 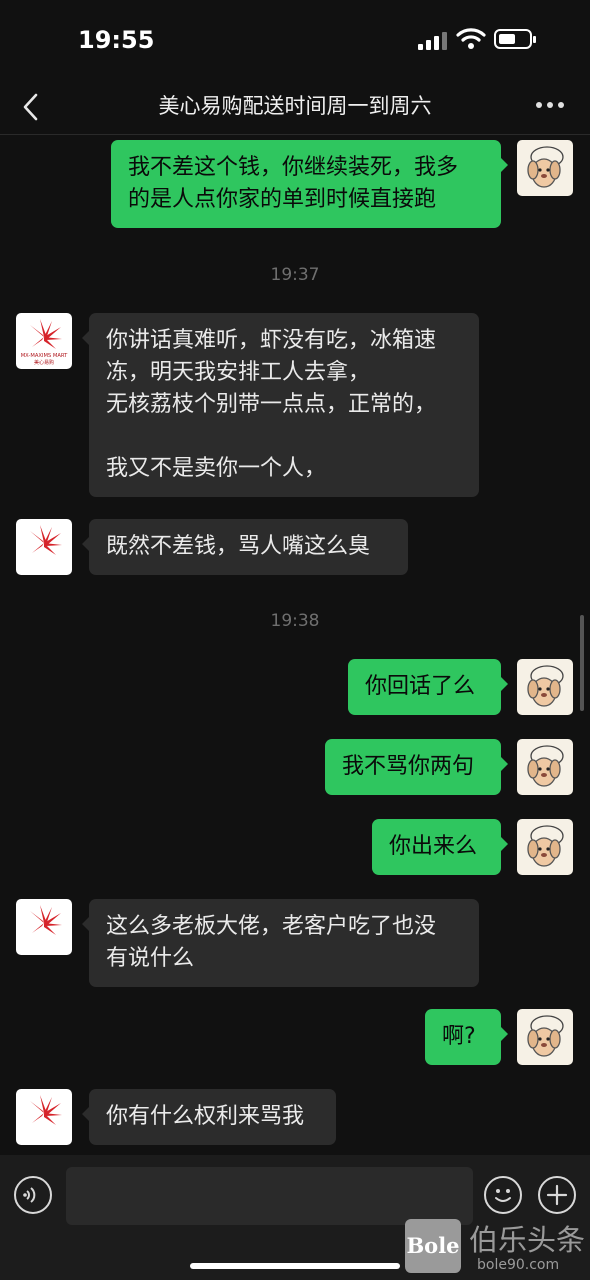 What do you see at coordinates (471, 38) in the screenshot?
I see `wifi-icon` at bounding box center [471, 38].